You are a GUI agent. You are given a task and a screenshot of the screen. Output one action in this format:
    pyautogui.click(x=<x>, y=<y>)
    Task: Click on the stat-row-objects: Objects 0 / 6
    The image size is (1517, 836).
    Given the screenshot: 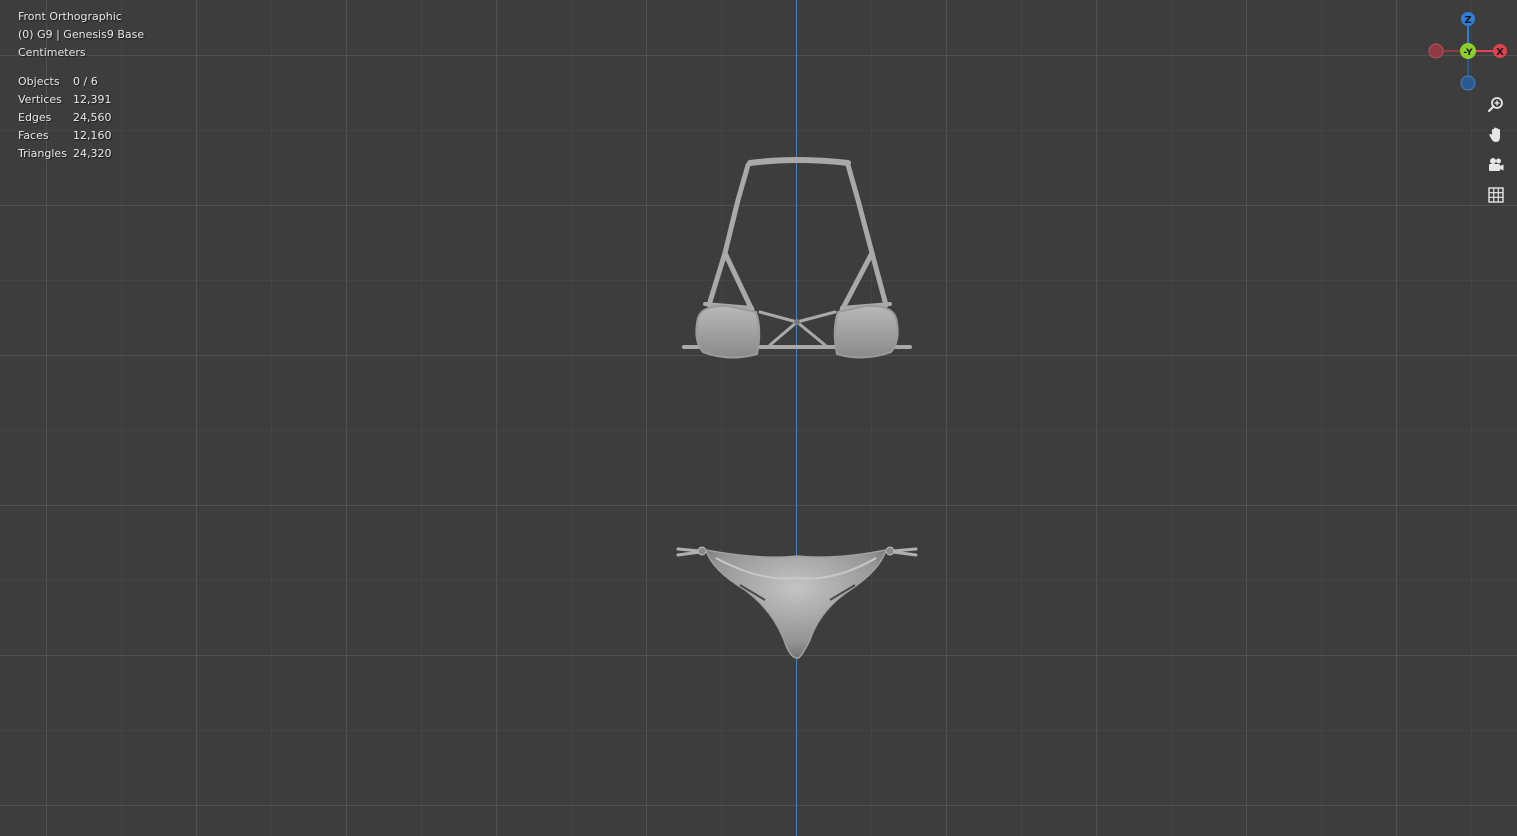 What is the action you would take?
    pyautogui.click(x=80, y=82)
    